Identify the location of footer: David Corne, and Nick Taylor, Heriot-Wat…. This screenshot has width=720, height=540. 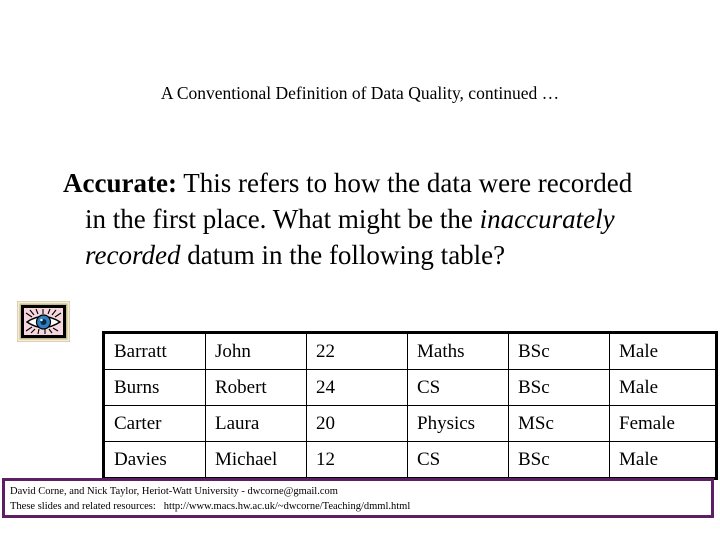
(358, 498).